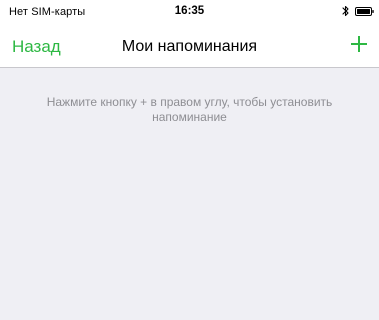  I want to click on battery-icon, so click(364, 11).